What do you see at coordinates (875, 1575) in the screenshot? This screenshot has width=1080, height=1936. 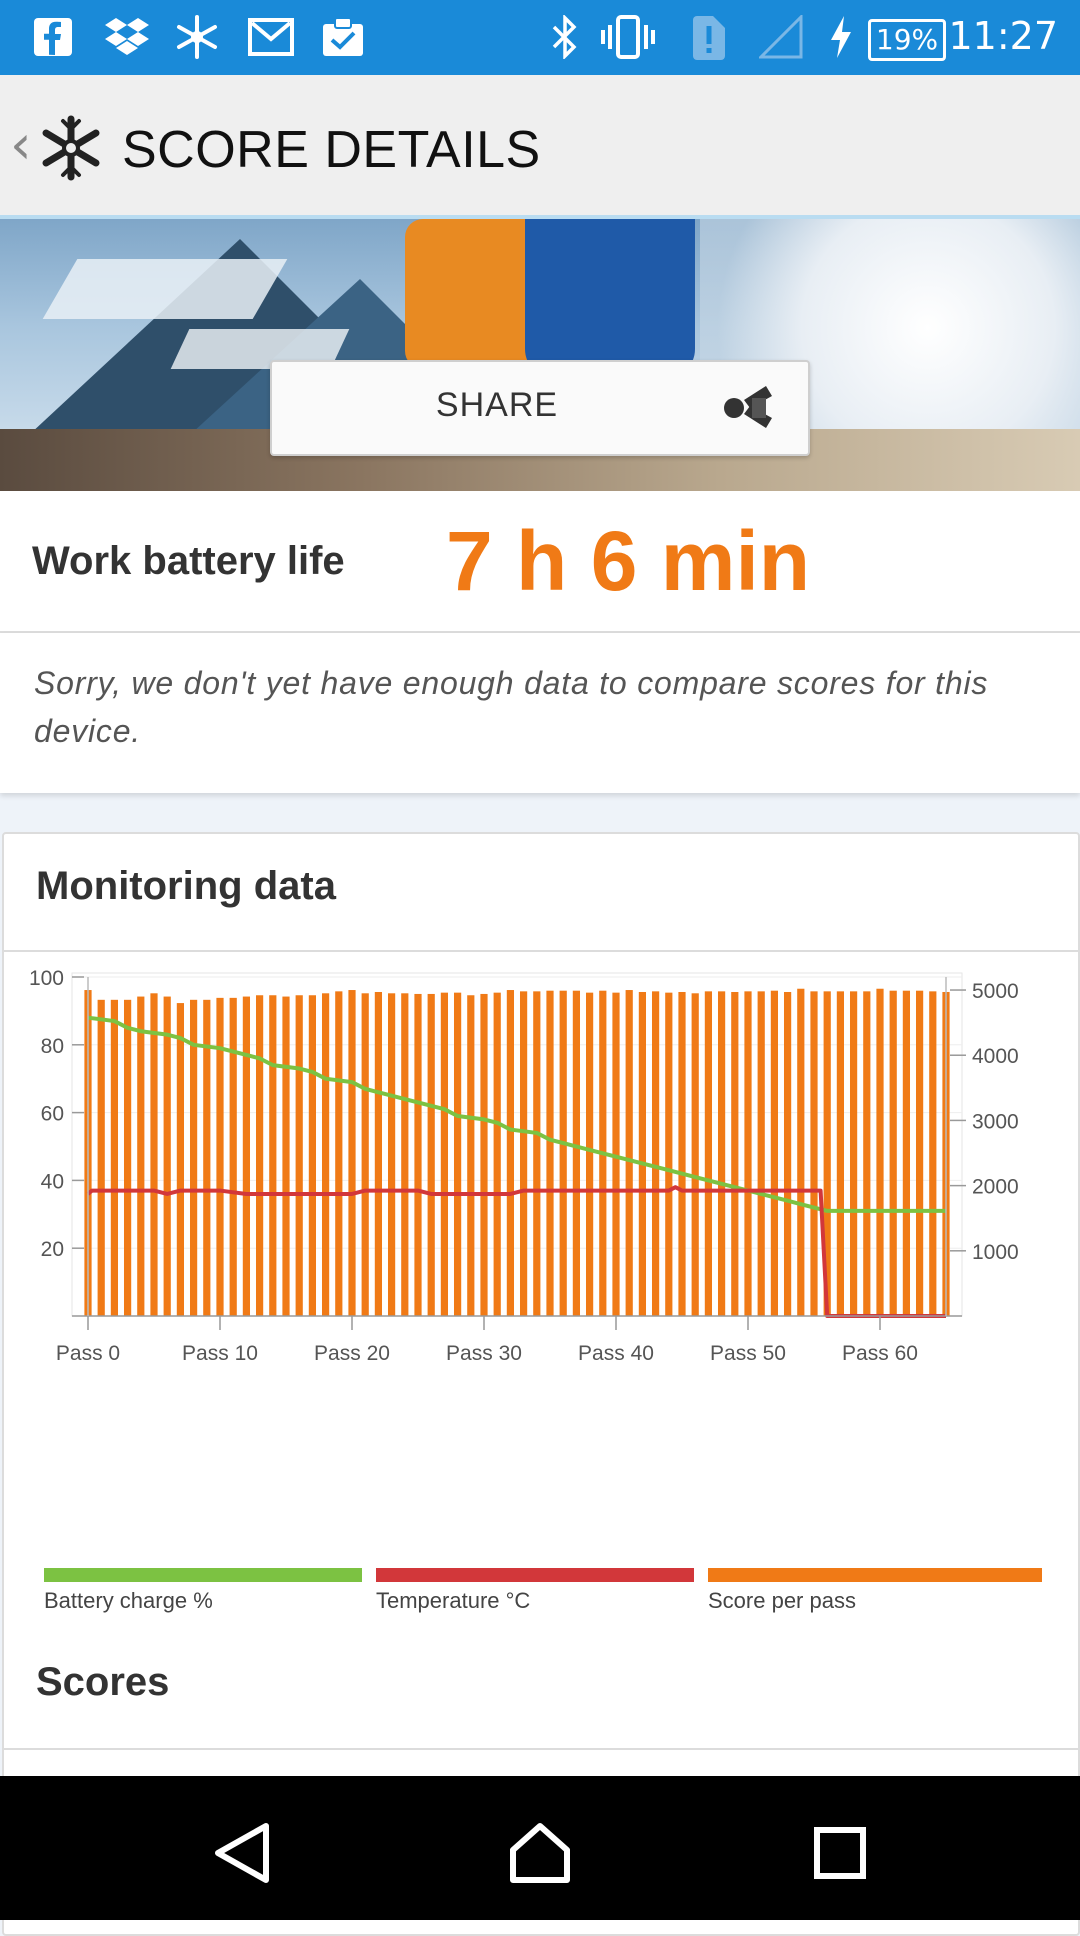 I see `legend-swatch-score` at bounding box center [875, 1575].